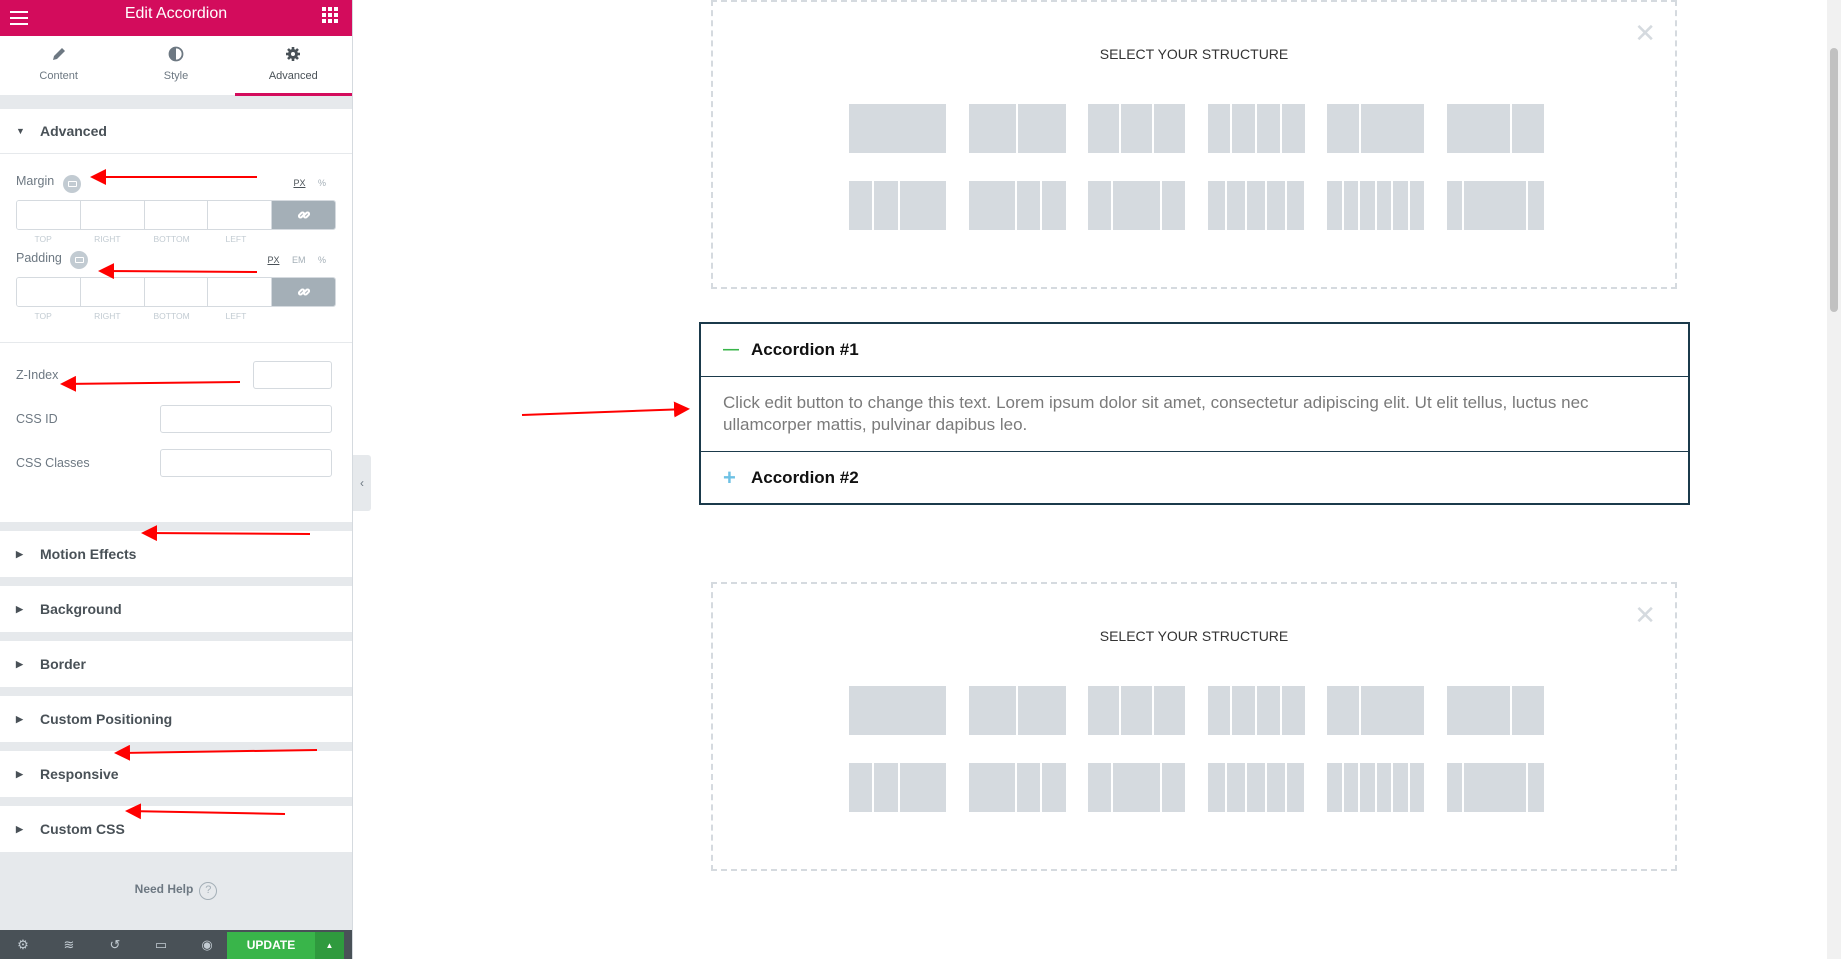 Image resolution: width=1841 pixels, height=959 pixels. I want to click on settings-icon: ⚙, so click(23, 945).